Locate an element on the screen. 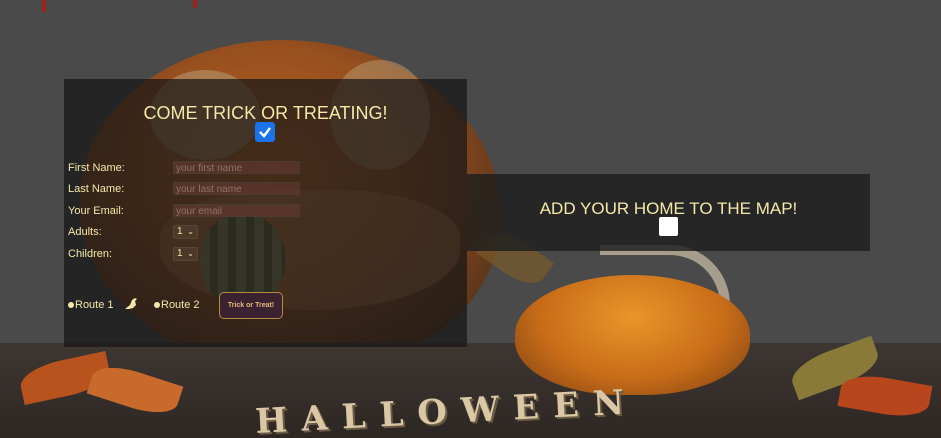 The height and width of the screenshot is (438, 941). children-label: Children: is located at coordinates (90, 254).